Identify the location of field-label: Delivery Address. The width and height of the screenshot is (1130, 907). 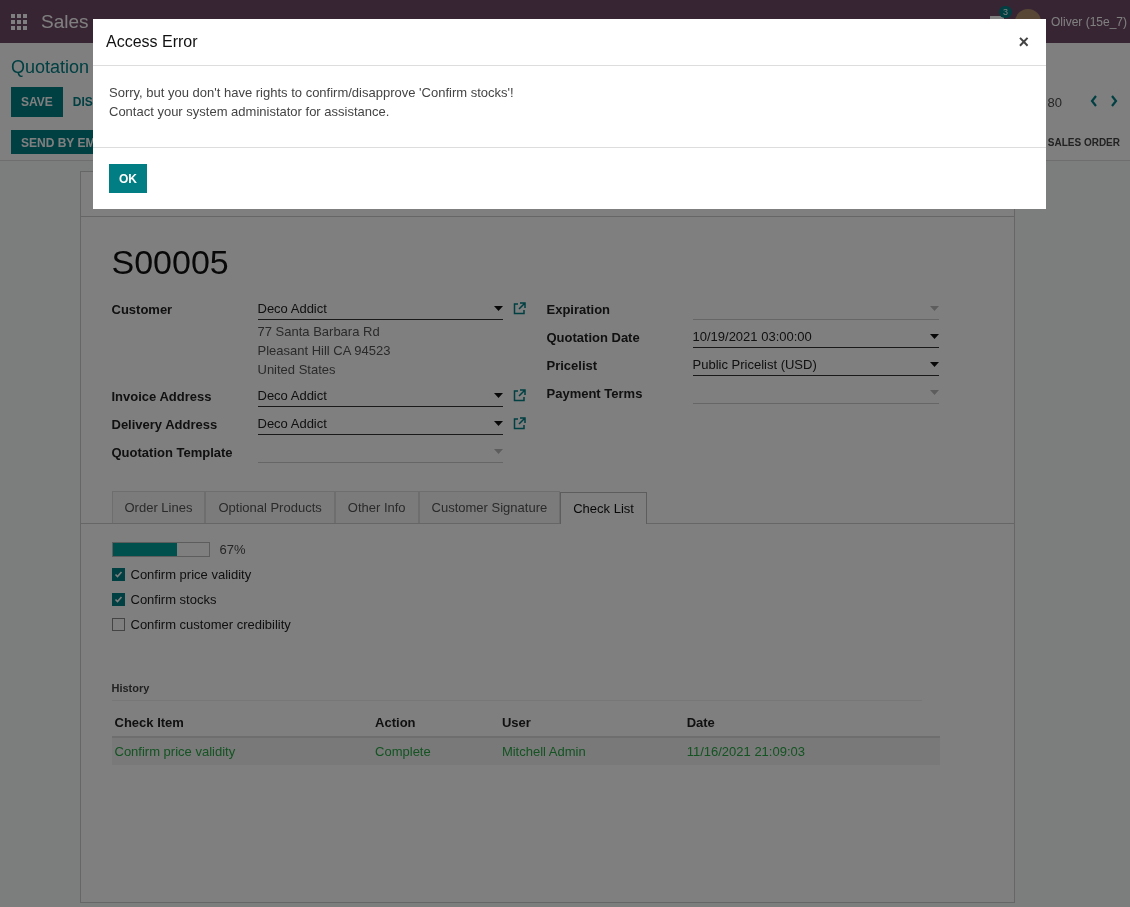
(165, 424).